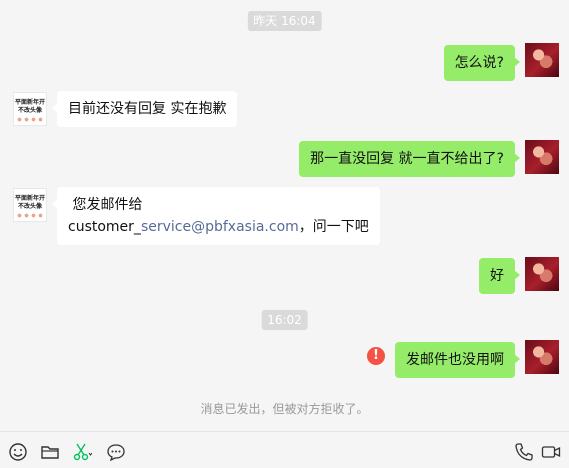 The height and width of the screenshot is (468, 569). What do you see at coordinates (104, 227) in the screenshot?
I see `message-text: customer_` at bounding box center [104, 227].